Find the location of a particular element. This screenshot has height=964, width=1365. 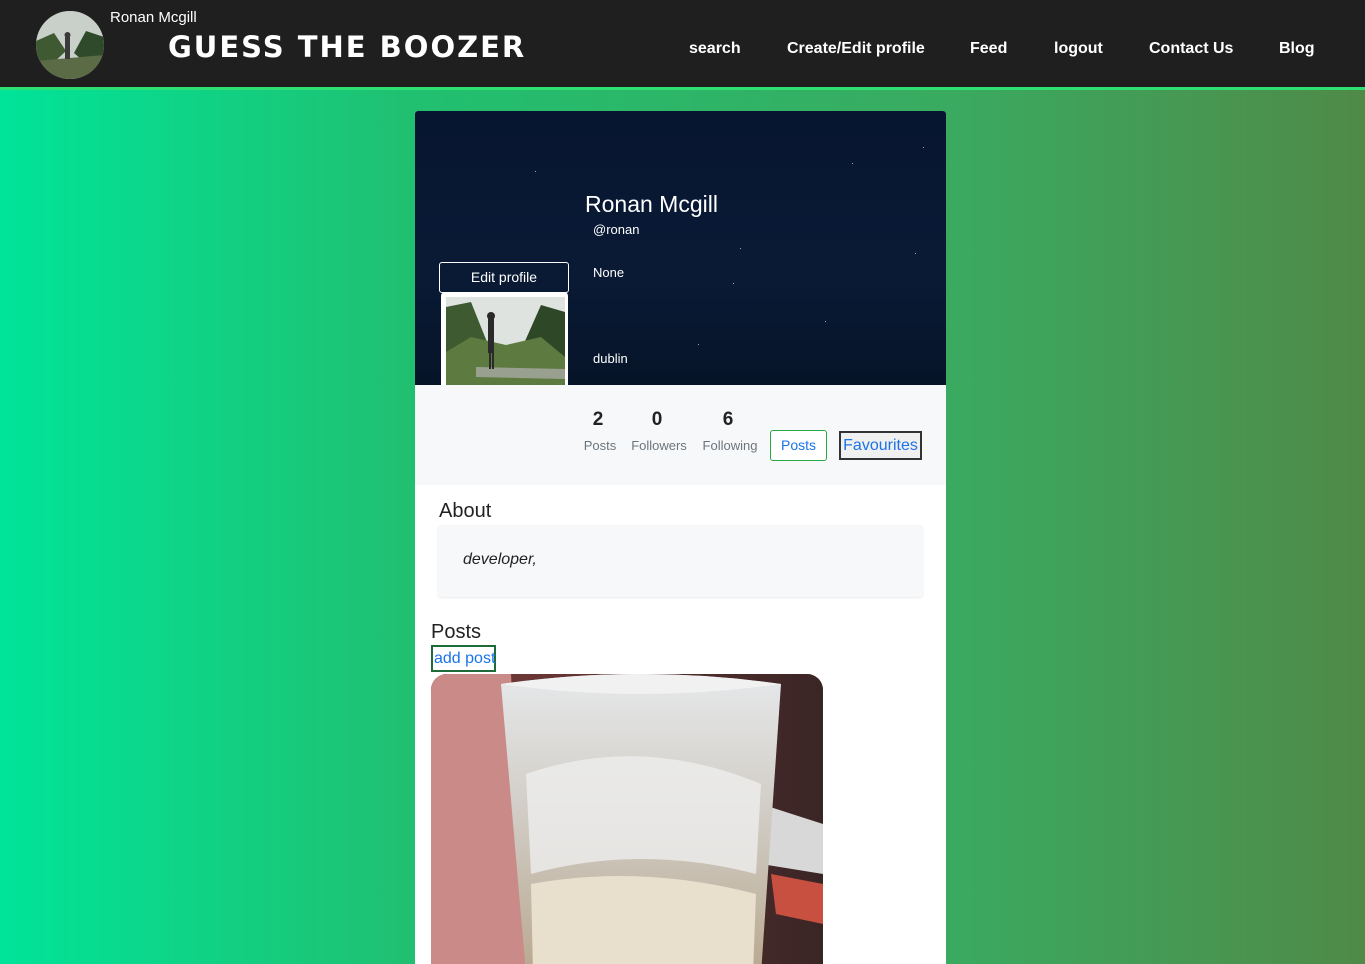

post-photo is located at coordinates (627, 819).